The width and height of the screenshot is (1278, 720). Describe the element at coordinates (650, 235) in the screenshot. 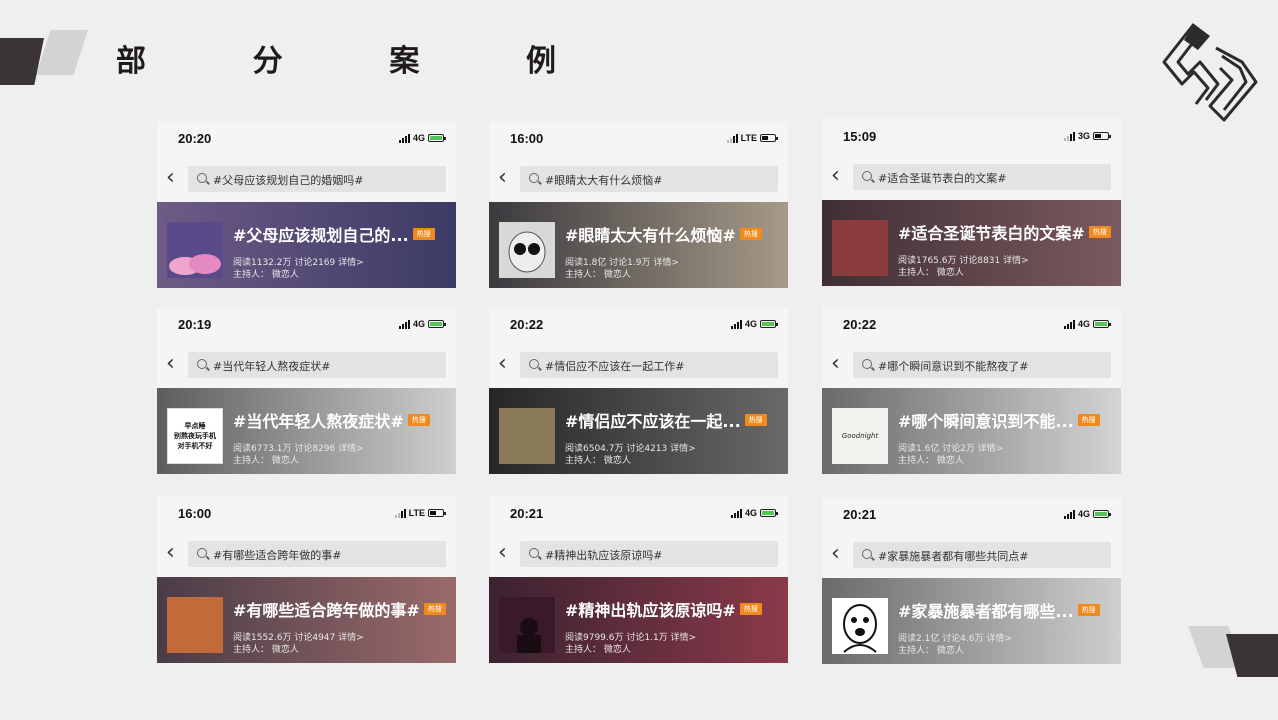

I see `topic-title: #眼睛太大有什么烦恼#` at that location.